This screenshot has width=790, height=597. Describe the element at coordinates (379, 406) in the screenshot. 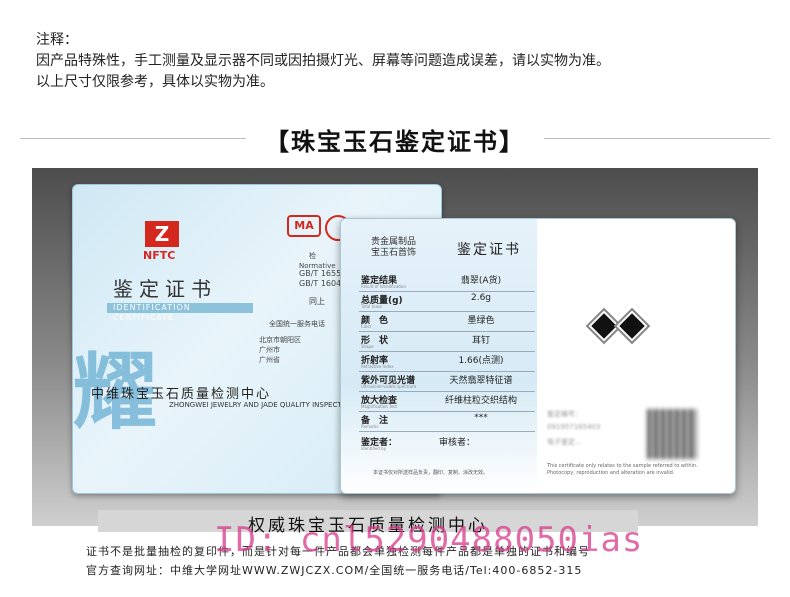

I see `cert-row-en: Magnification Test` at that location.